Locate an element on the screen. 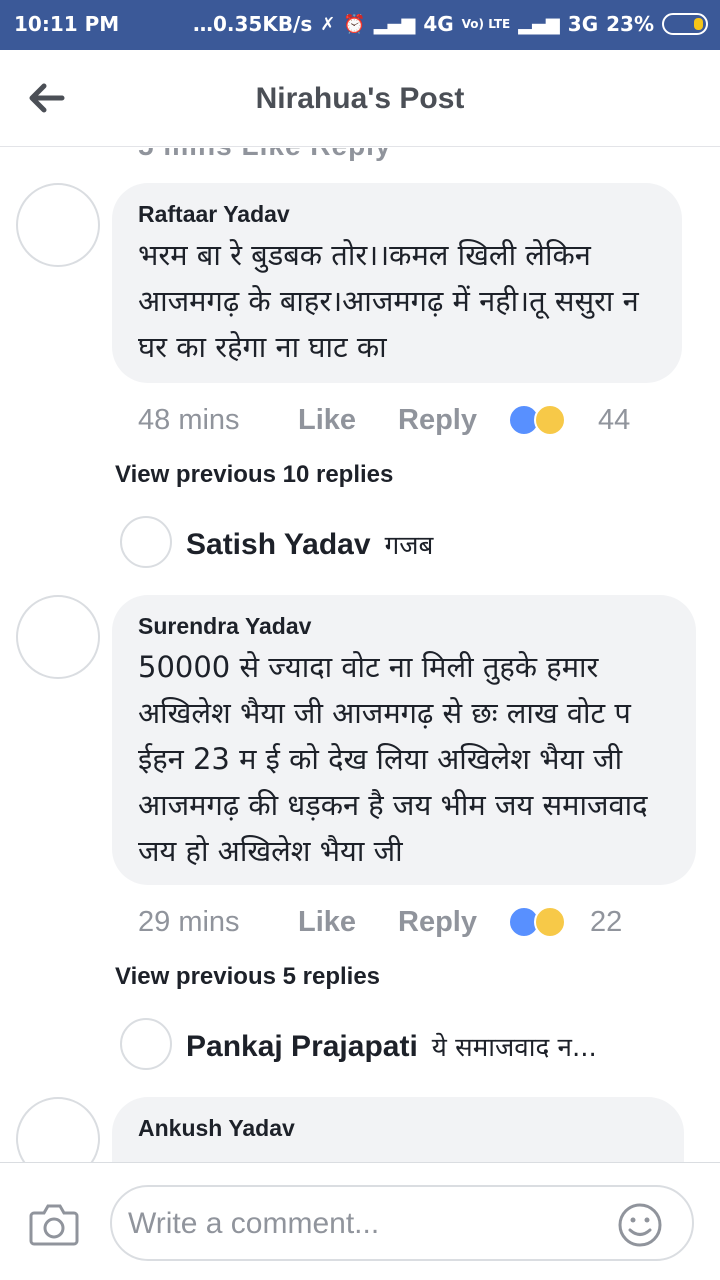 The image size is (720, 1280). reply-text: गजब is located at coordinates (409, 546).